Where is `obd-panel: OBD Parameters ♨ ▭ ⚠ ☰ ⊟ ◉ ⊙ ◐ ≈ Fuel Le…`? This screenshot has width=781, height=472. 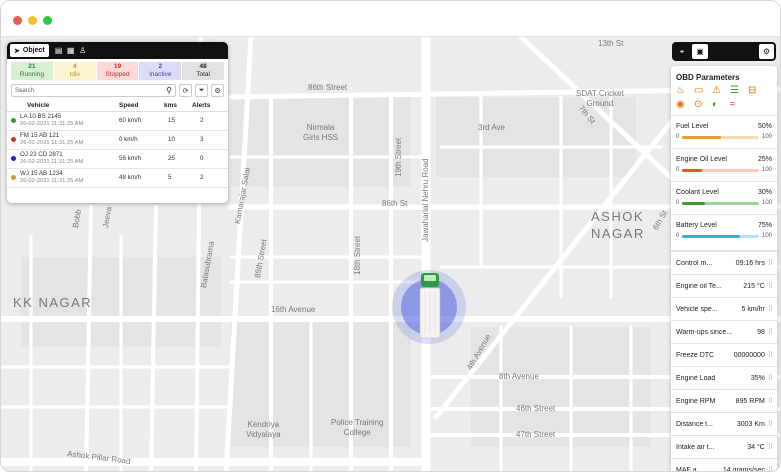
obd-panel: OBD Parameters ♨ ▭ ⚠ ☰ ⊟ ◉ ⊙ ◐ ≈ Fuel Le… is located at coordinates (724, 268).